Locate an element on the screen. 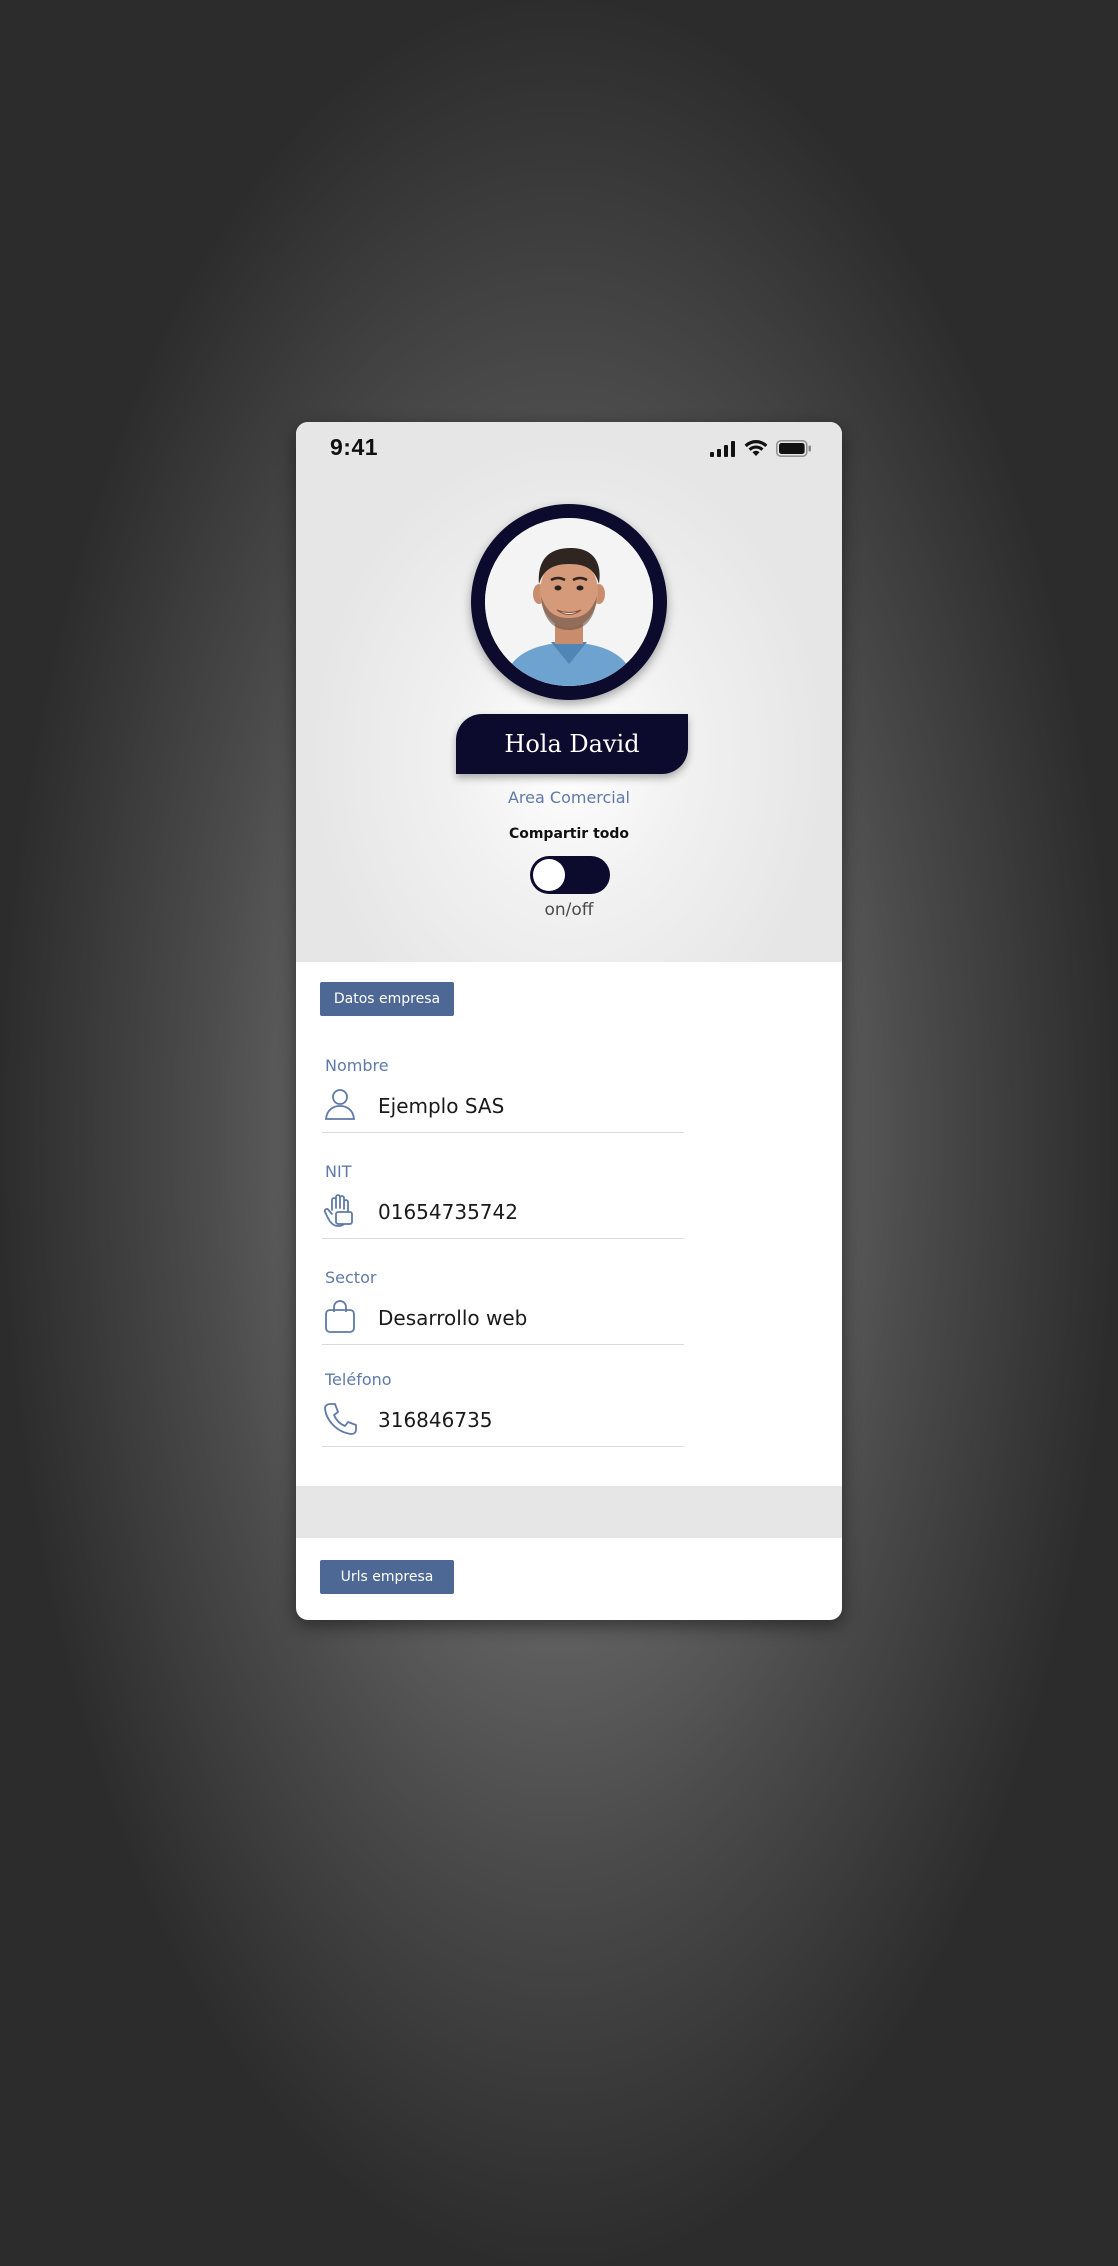 Image resolution: width=1118 pixels, height=2266 pixels. phone-field: 316846735 is located at coordinates (503, 1421).